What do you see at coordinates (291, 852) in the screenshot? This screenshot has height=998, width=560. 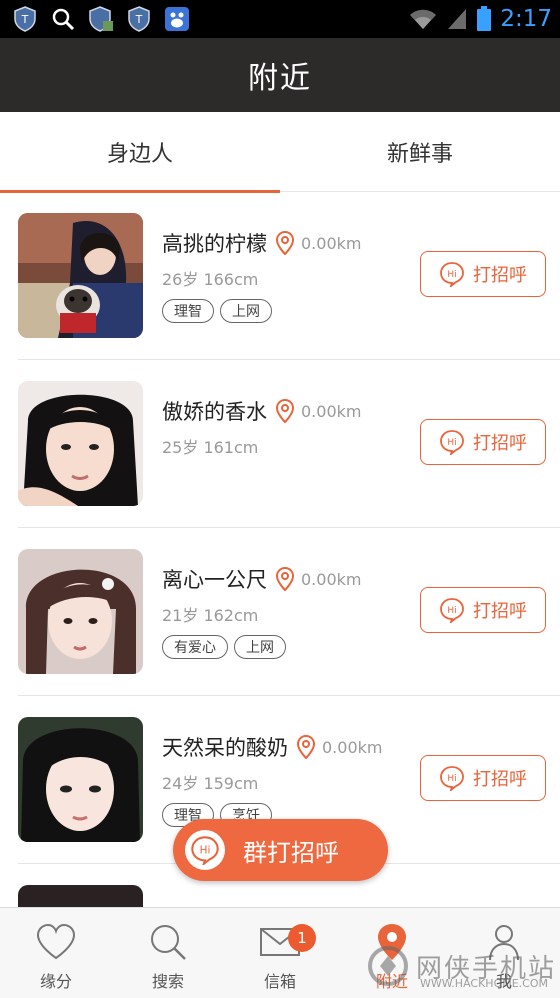 I see `group-greet-label: 群打招呼` at bounding box center [291, 852].